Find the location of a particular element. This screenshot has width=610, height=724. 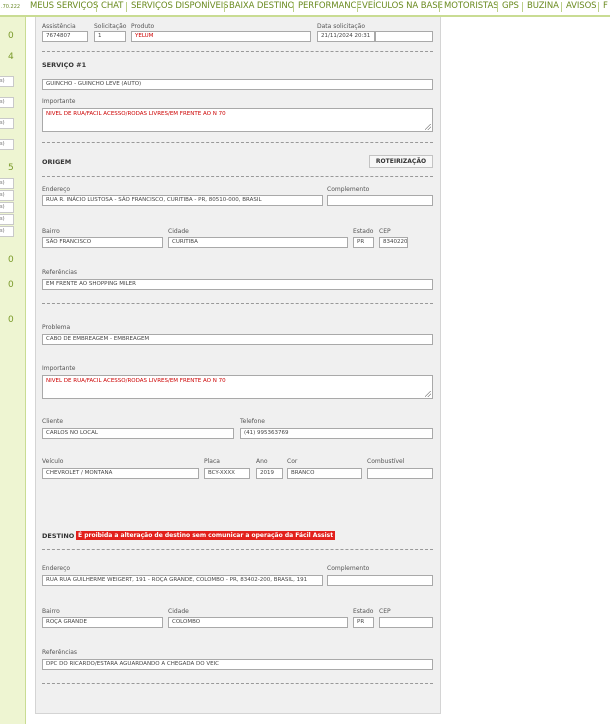

destino-estado-field: PR is located at coordinates (363, 622).